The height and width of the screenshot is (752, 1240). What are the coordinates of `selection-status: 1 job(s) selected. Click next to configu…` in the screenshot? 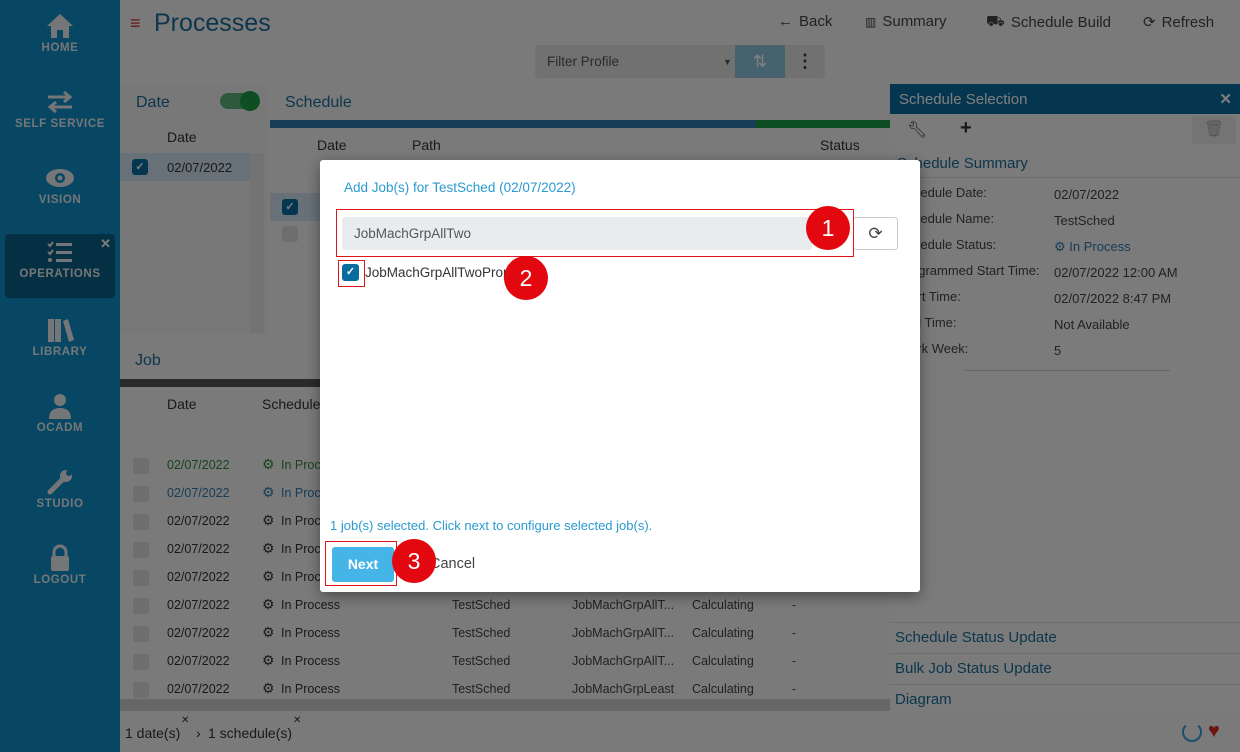 It's located at (491, 525).